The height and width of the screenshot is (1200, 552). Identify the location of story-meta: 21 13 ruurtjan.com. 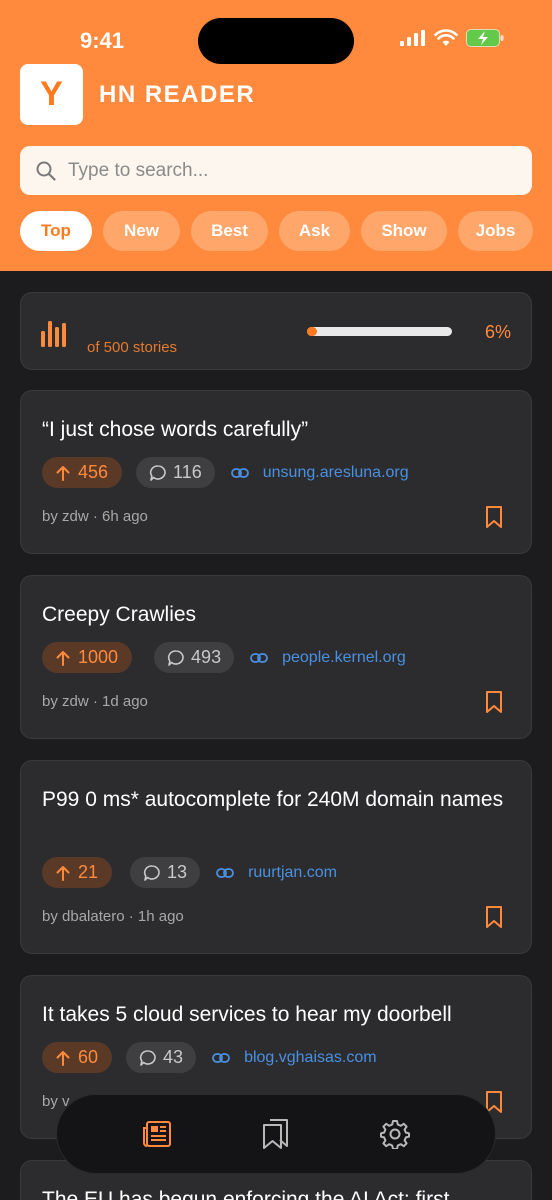
(189, 872).